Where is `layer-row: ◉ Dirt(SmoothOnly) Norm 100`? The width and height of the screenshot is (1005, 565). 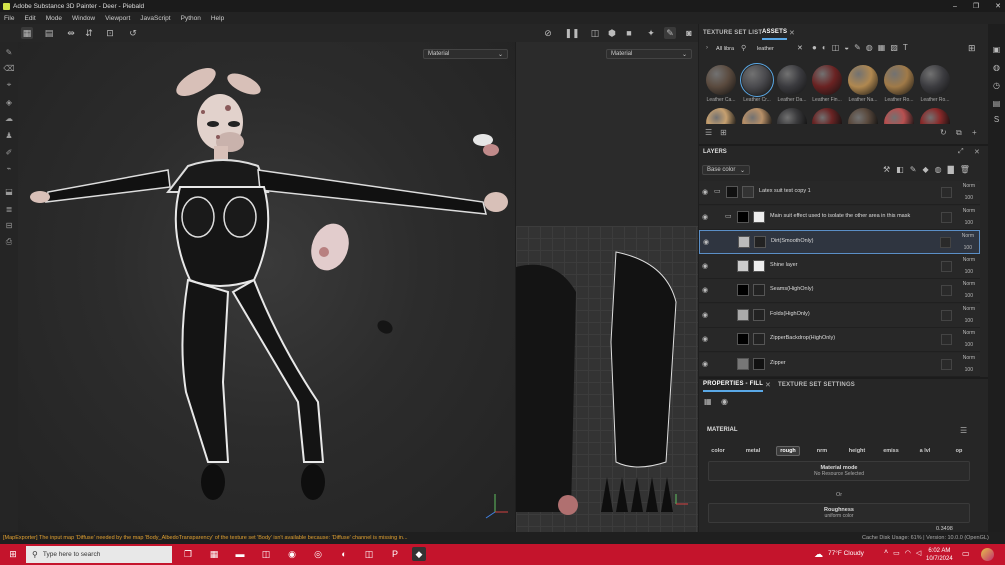
layer-row: ◉ Dirt(SmoothOnly) Norm 100 is located at coordinates (839, 242).